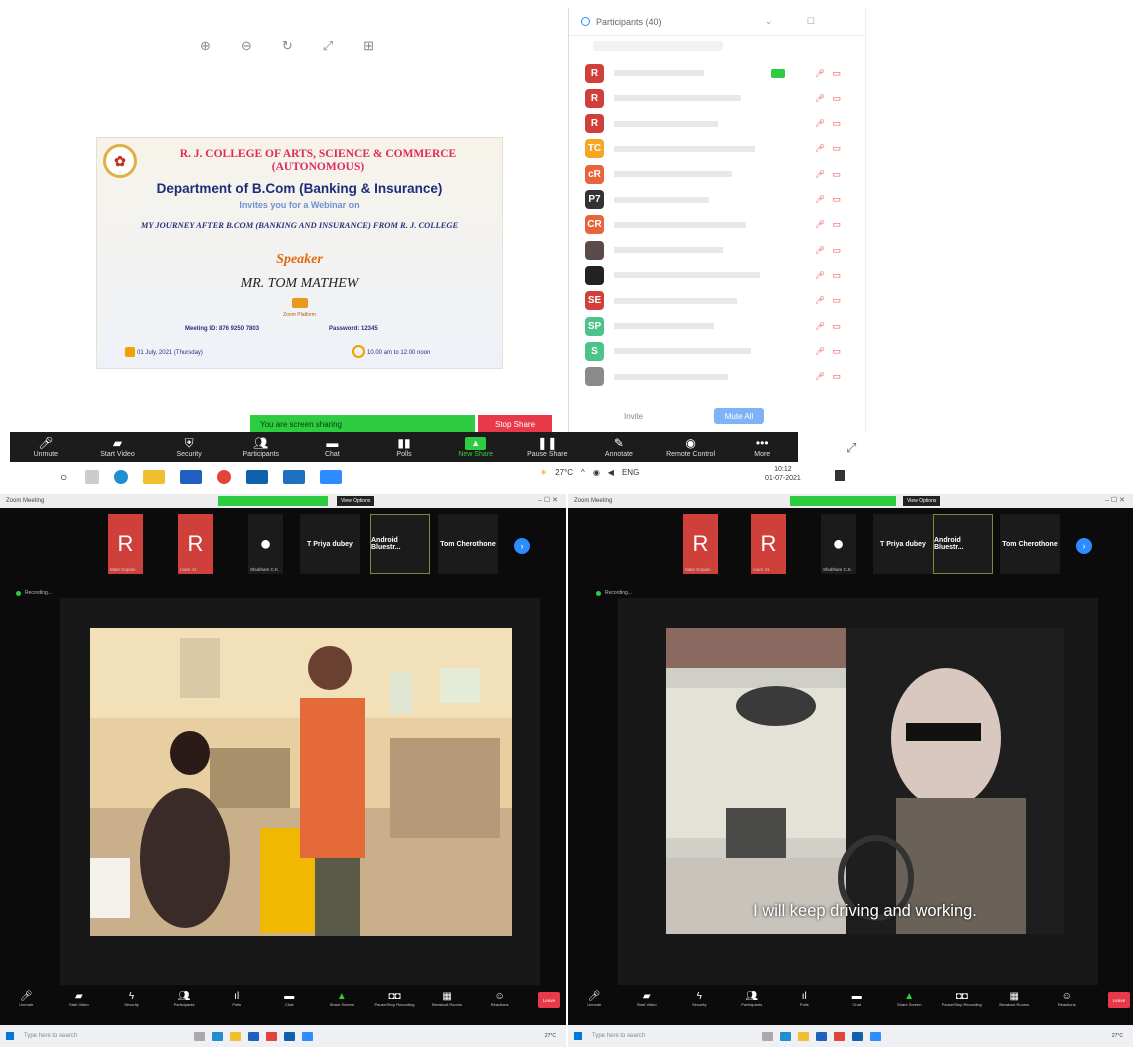 The width and height of the screenshot is (1133, 1047). Describe the element at coordinates (619, 447) in the screenshot. I see `annotate-button: ✎ Annotate` at that location.